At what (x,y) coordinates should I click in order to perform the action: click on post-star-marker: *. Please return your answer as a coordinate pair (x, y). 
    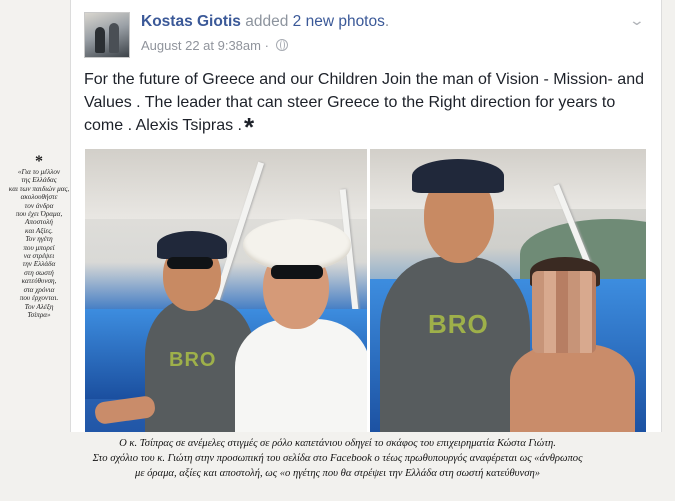
    Looking at the image, I should click on (249, 127).